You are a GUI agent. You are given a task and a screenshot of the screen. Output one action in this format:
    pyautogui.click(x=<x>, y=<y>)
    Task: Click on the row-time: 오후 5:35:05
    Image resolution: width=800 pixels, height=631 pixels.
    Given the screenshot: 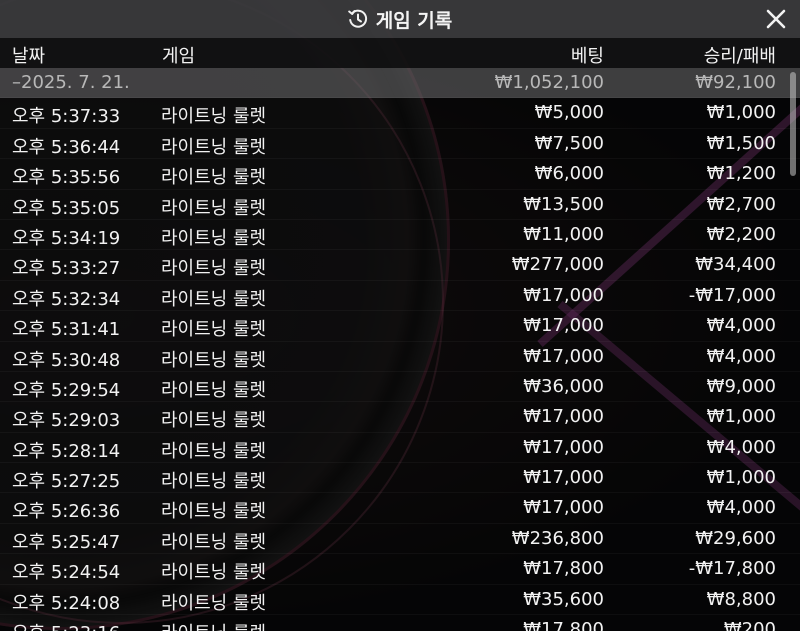 What is the action you would take?
    pyautogui.click(x=66, y=208)
    